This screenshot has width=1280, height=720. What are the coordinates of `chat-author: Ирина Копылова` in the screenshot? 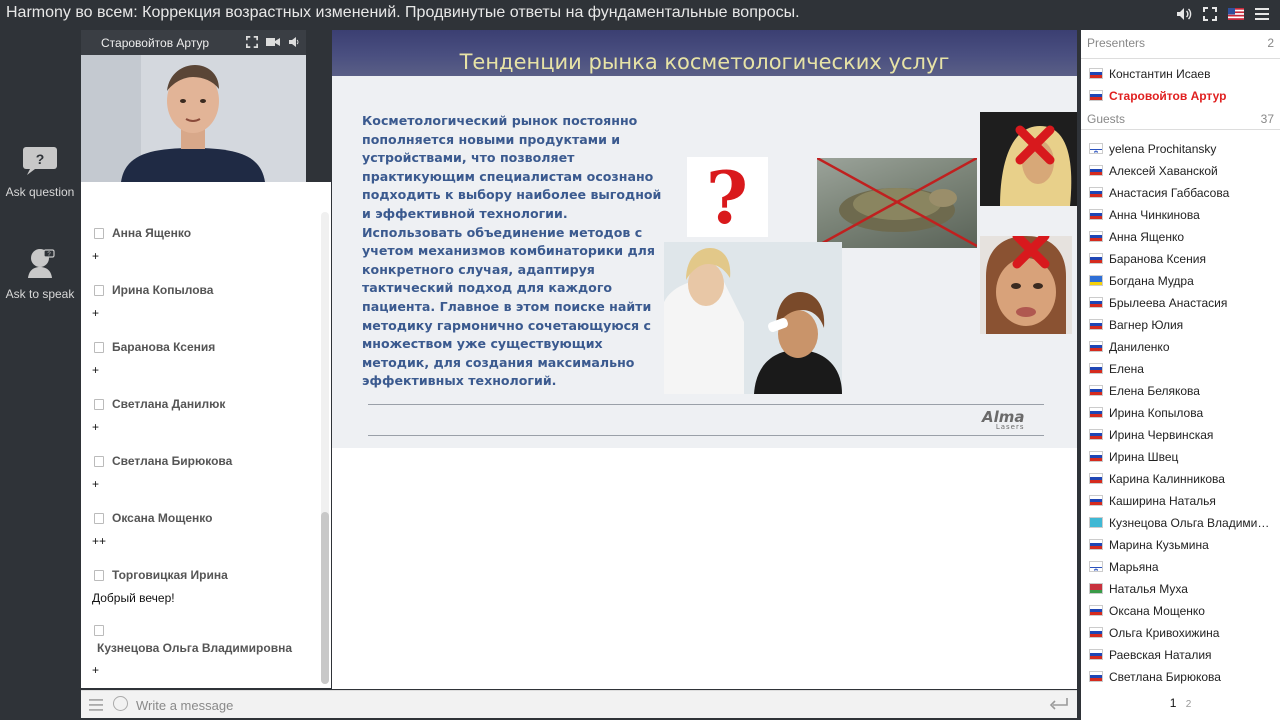 It's located at (163, 290).